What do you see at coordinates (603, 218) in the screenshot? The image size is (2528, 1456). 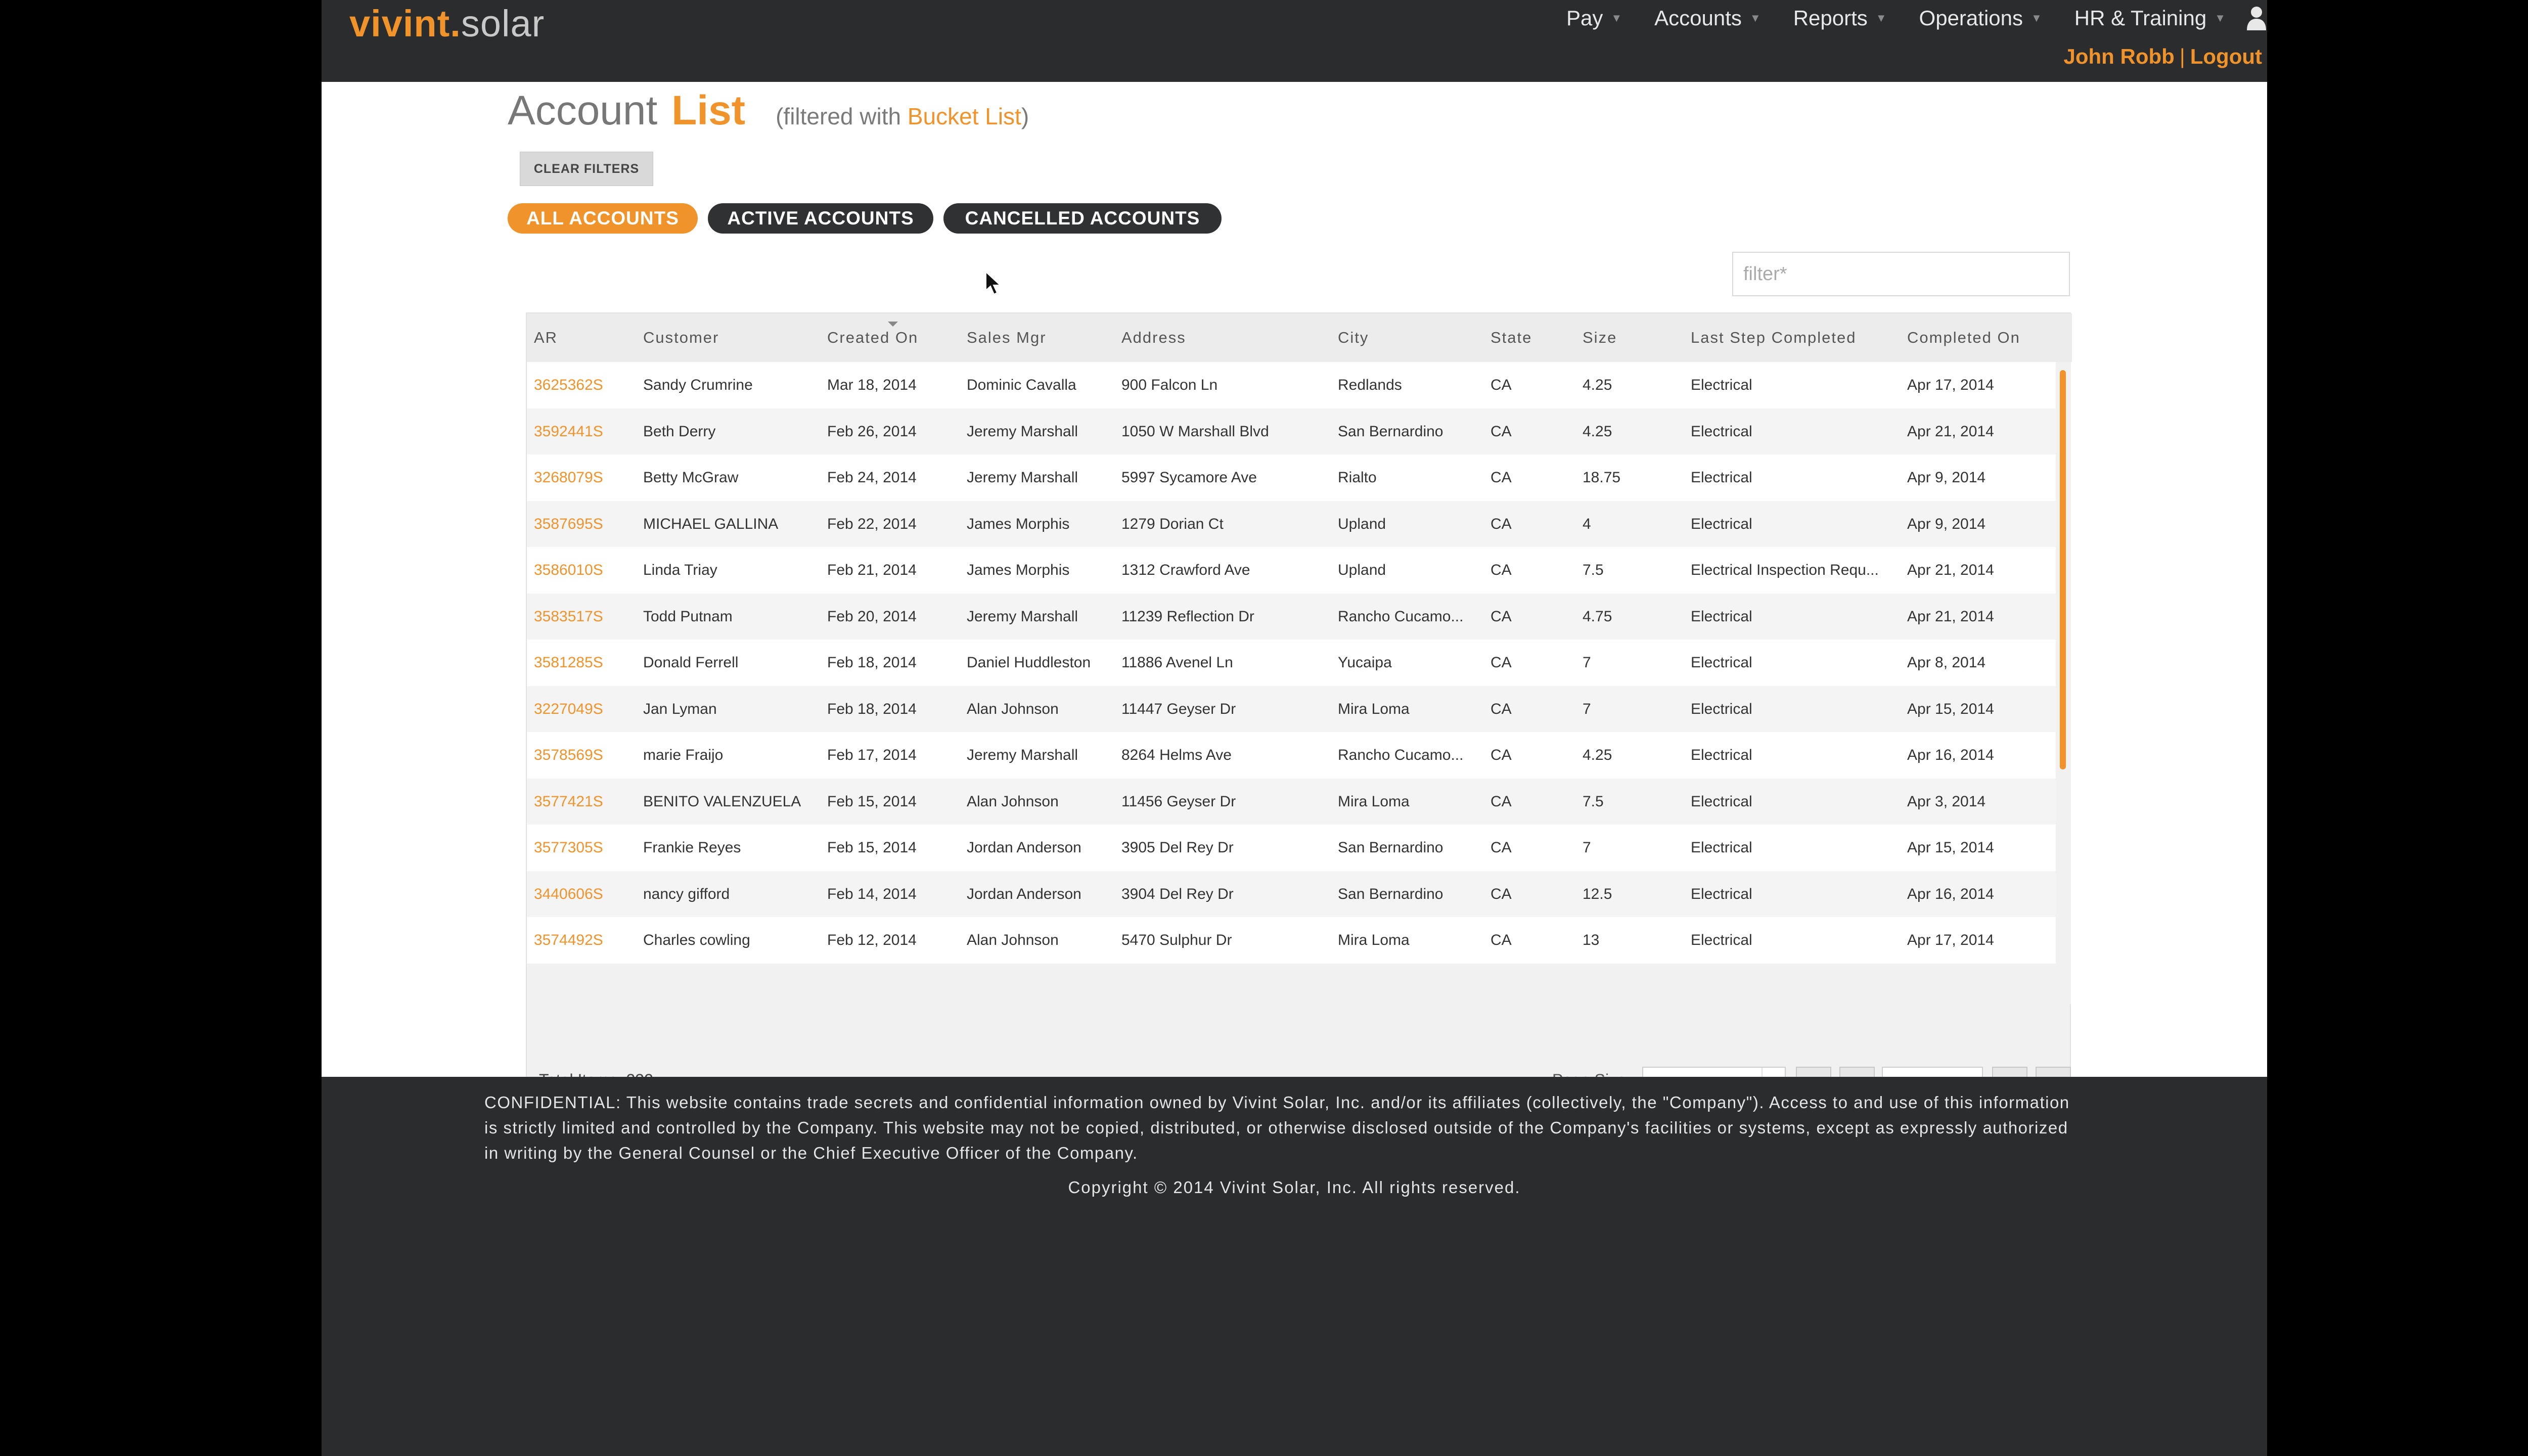 I see `tab-all-accounts: ALL ACCOUNTS` at bounding box center [603, 218].